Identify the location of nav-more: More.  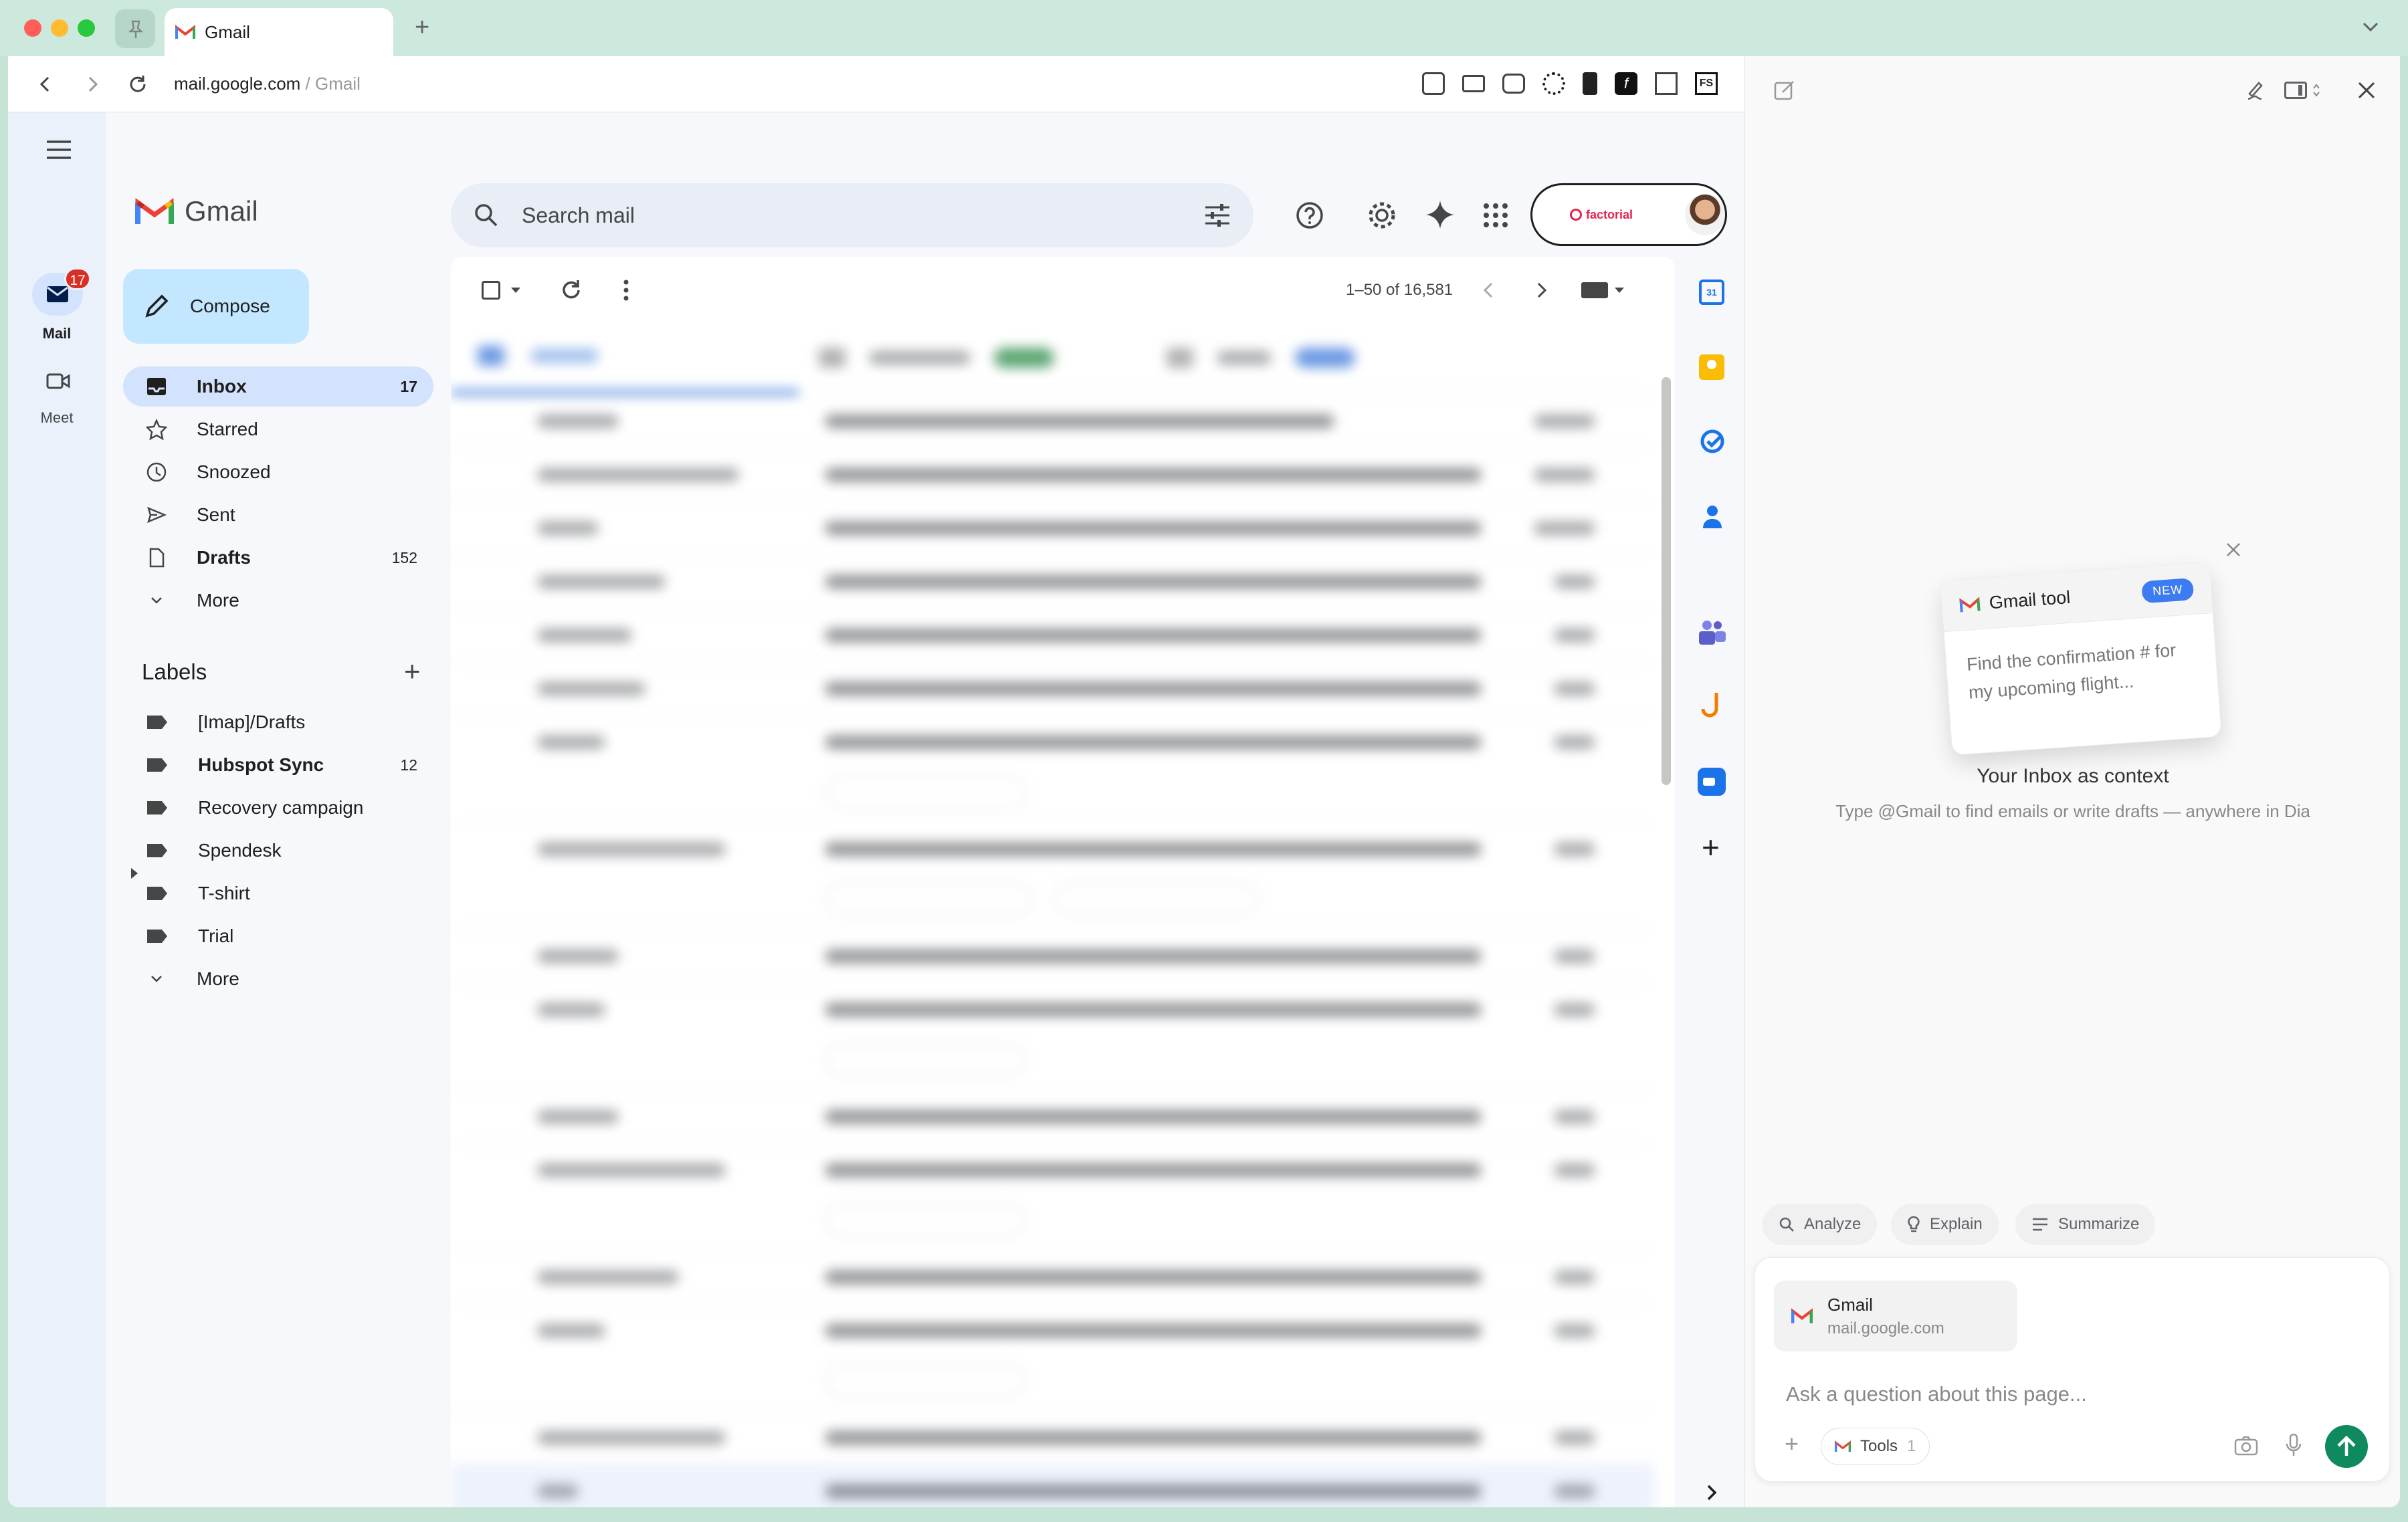
(278, 600).